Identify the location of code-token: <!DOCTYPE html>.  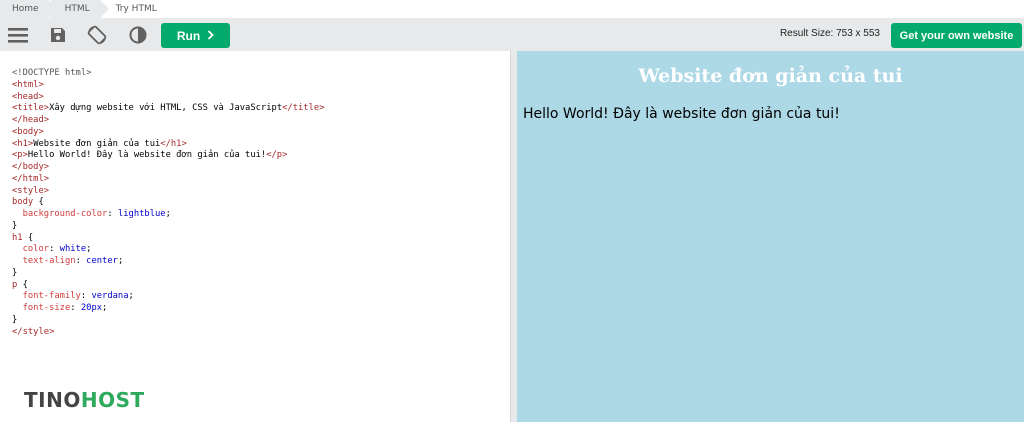
(52, 73).